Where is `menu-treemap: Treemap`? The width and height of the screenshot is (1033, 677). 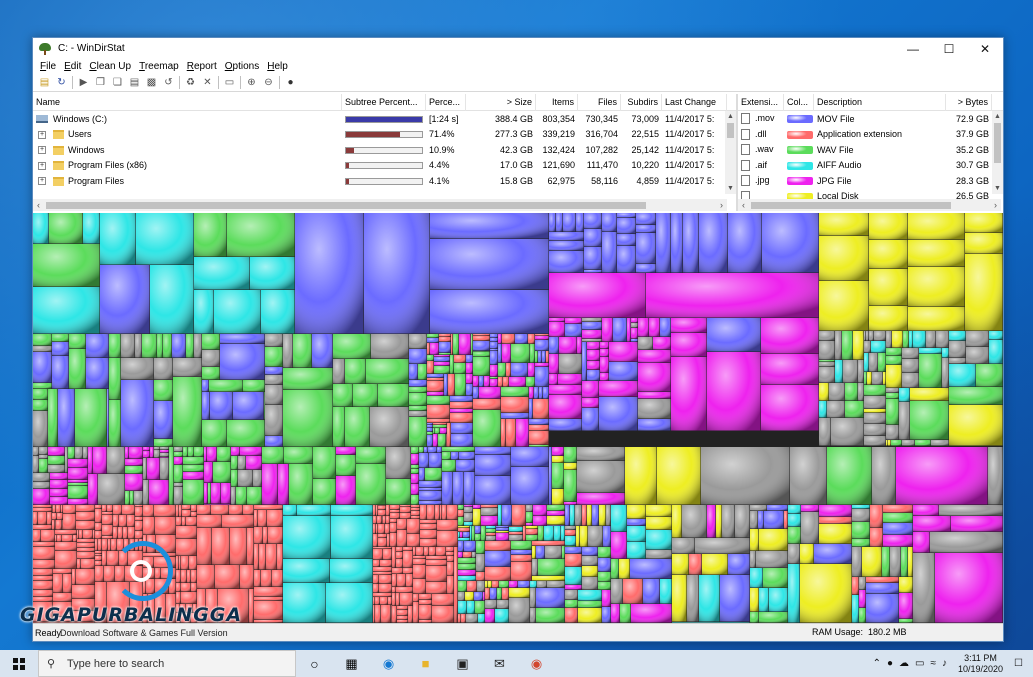 menu-treemap: Treemap is located at coordinates (159, 66).